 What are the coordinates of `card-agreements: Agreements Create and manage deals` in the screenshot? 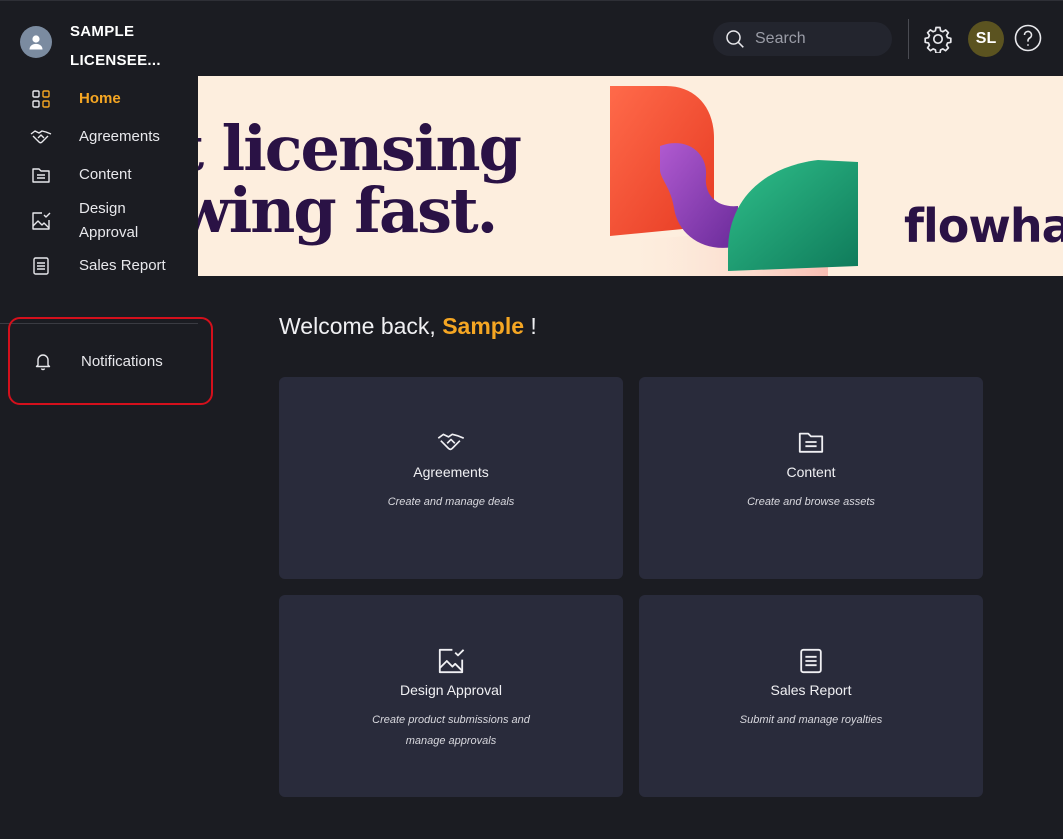 It's located at (451, 478).